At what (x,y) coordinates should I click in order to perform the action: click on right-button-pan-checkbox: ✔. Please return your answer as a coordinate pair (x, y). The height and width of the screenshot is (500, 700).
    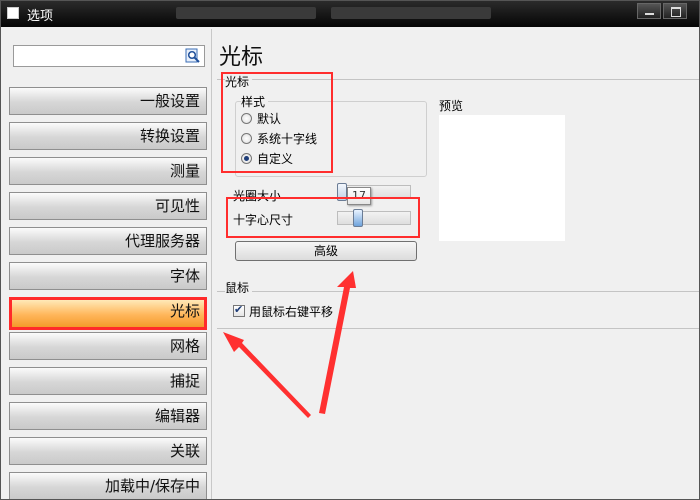
    Looking at the image, I should click on (239, 310).